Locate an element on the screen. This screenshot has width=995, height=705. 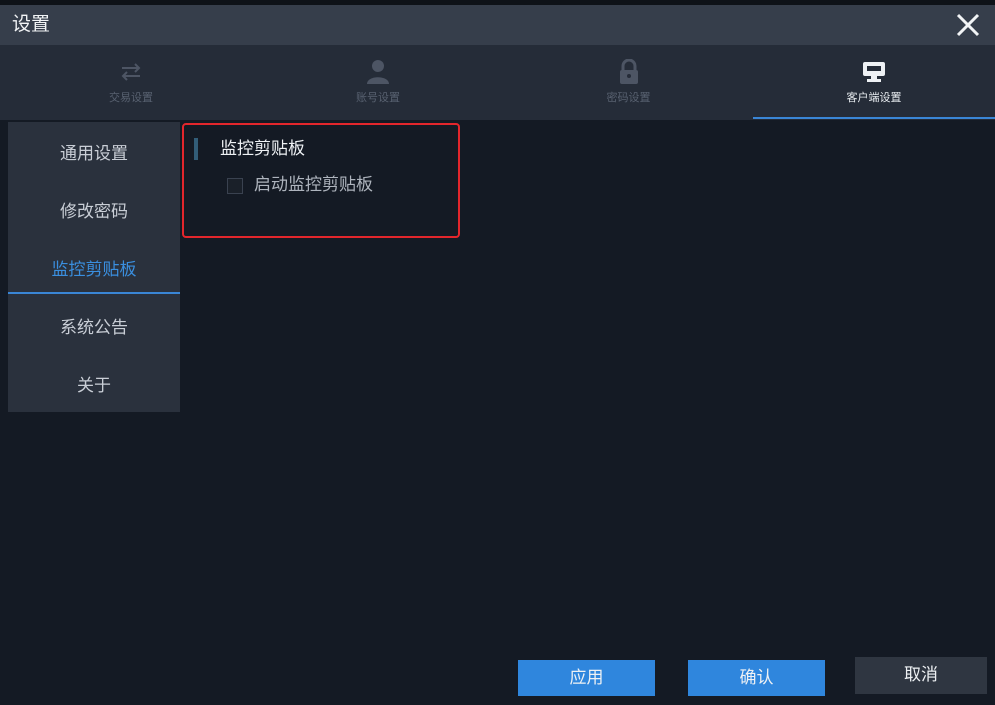
swap-arrows-icon is located at coordinates (131, 72).